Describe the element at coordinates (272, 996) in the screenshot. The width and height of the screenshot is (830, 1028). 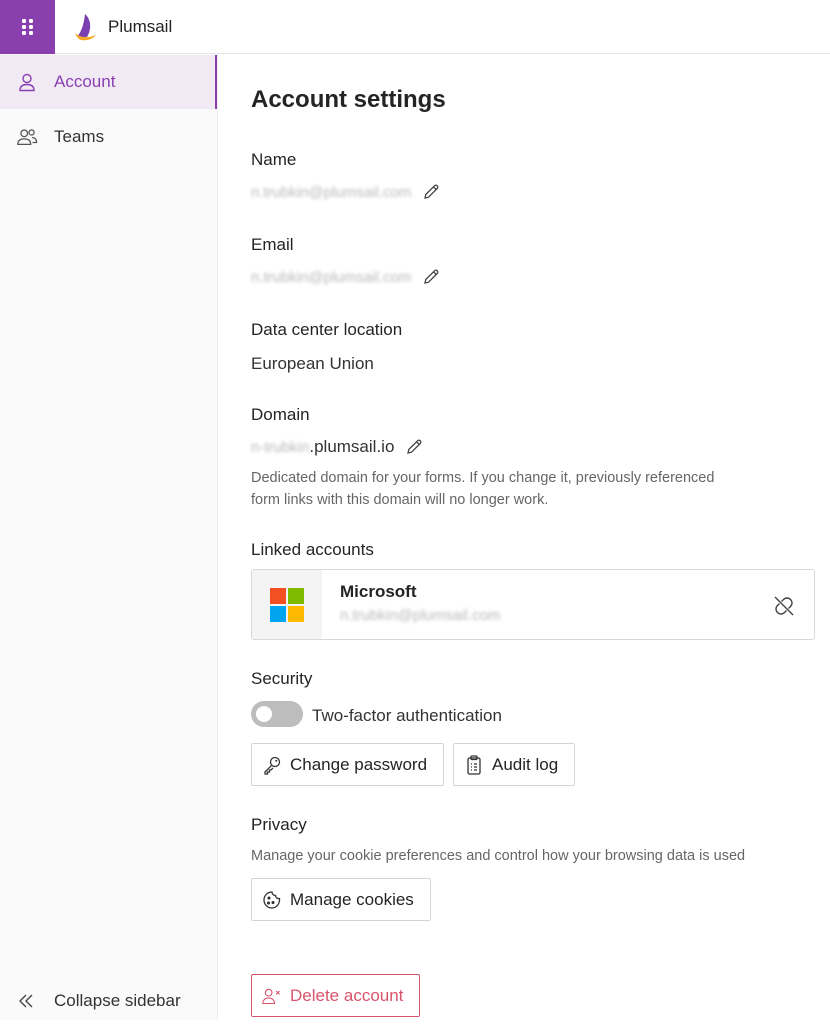
I see `remove-user-icon` at that location.